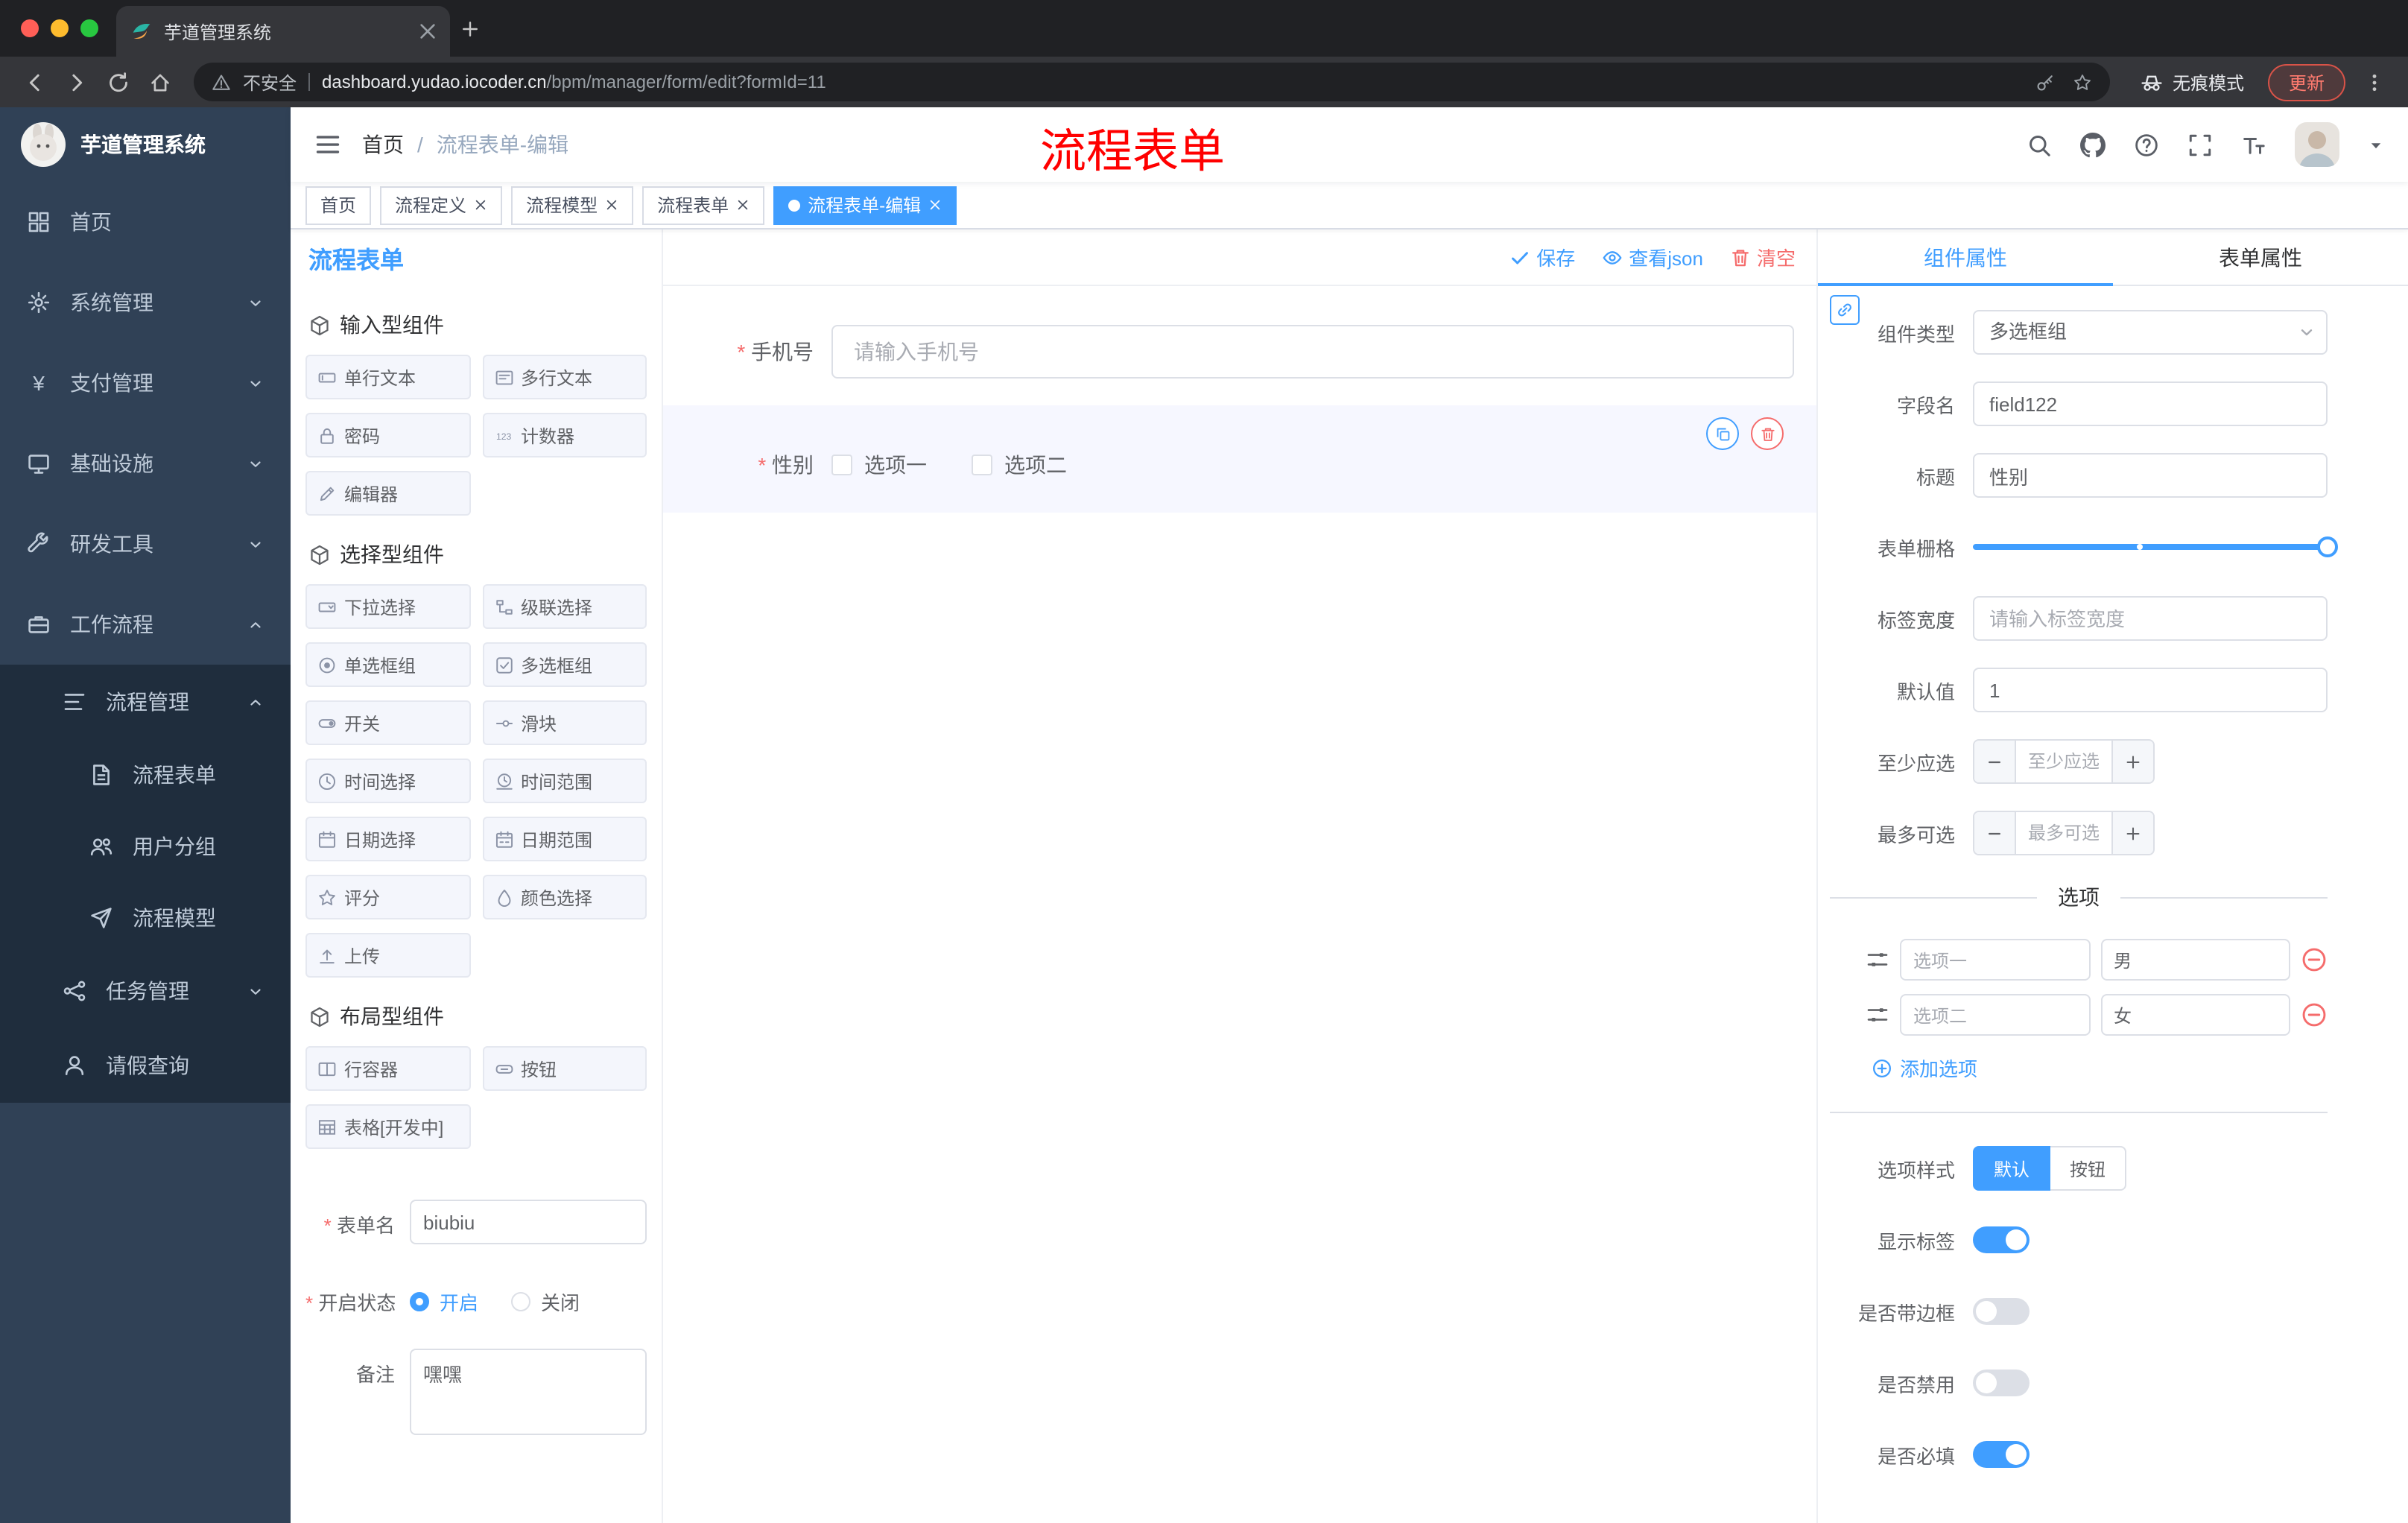  I want to click on checkbox-option-1: 选项一, so click(879, 465).